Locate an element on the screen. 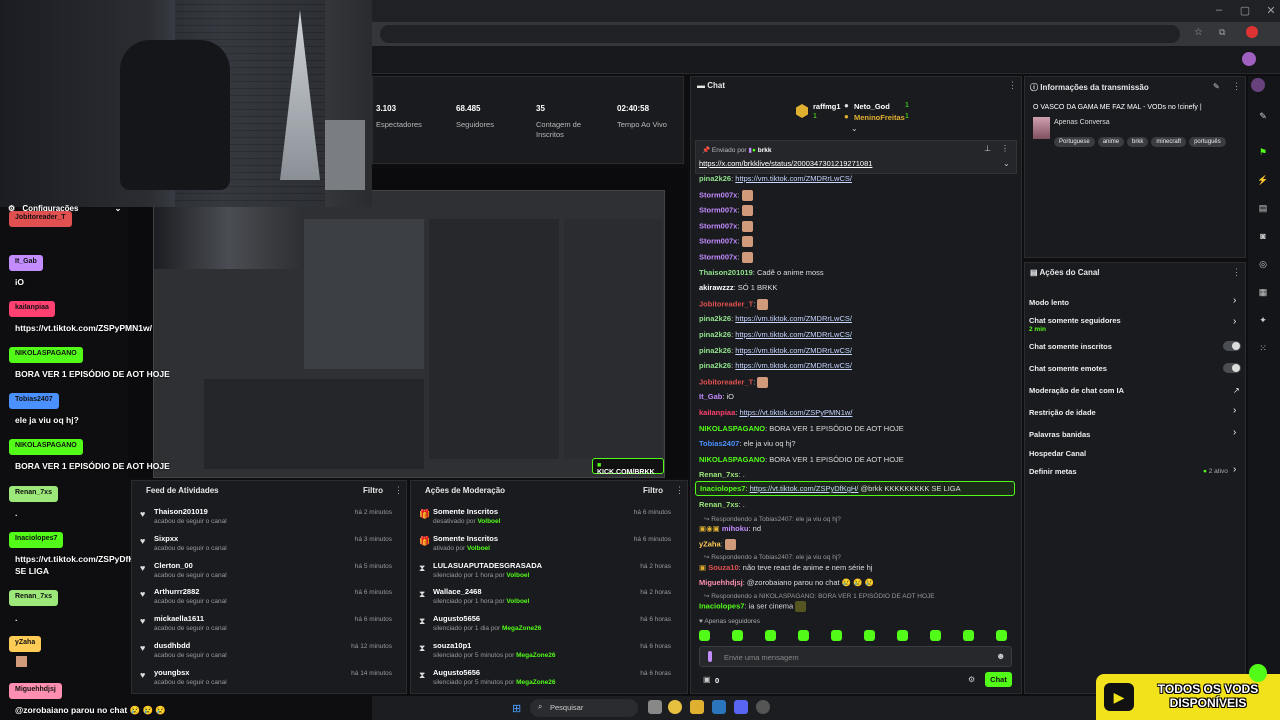  send-chat-button: Chat is located at coordinates (998, 679).